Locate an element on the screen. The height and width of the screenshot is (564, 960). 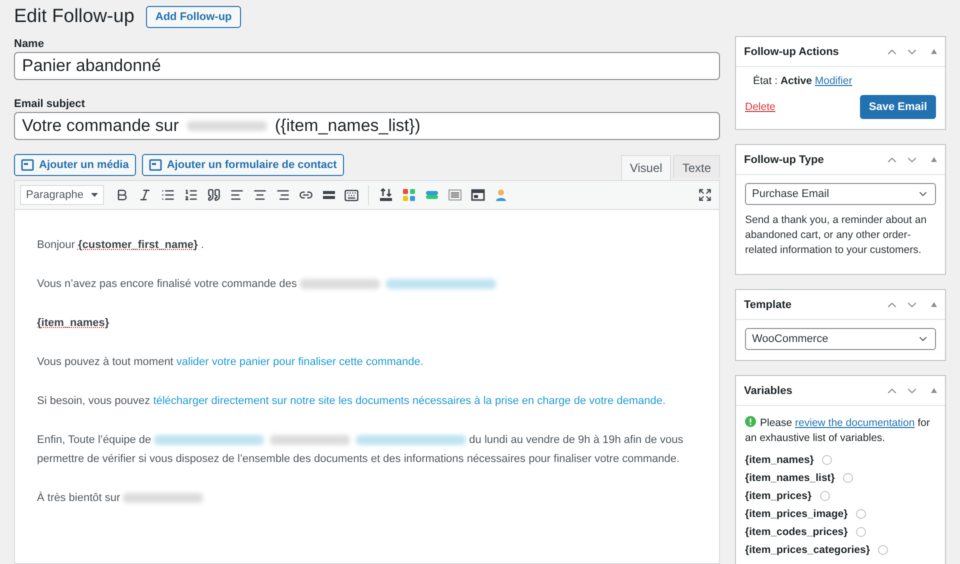
text: du lundi au vendre de 9h à 19h afin de vous is located at coordinates (576, 440).